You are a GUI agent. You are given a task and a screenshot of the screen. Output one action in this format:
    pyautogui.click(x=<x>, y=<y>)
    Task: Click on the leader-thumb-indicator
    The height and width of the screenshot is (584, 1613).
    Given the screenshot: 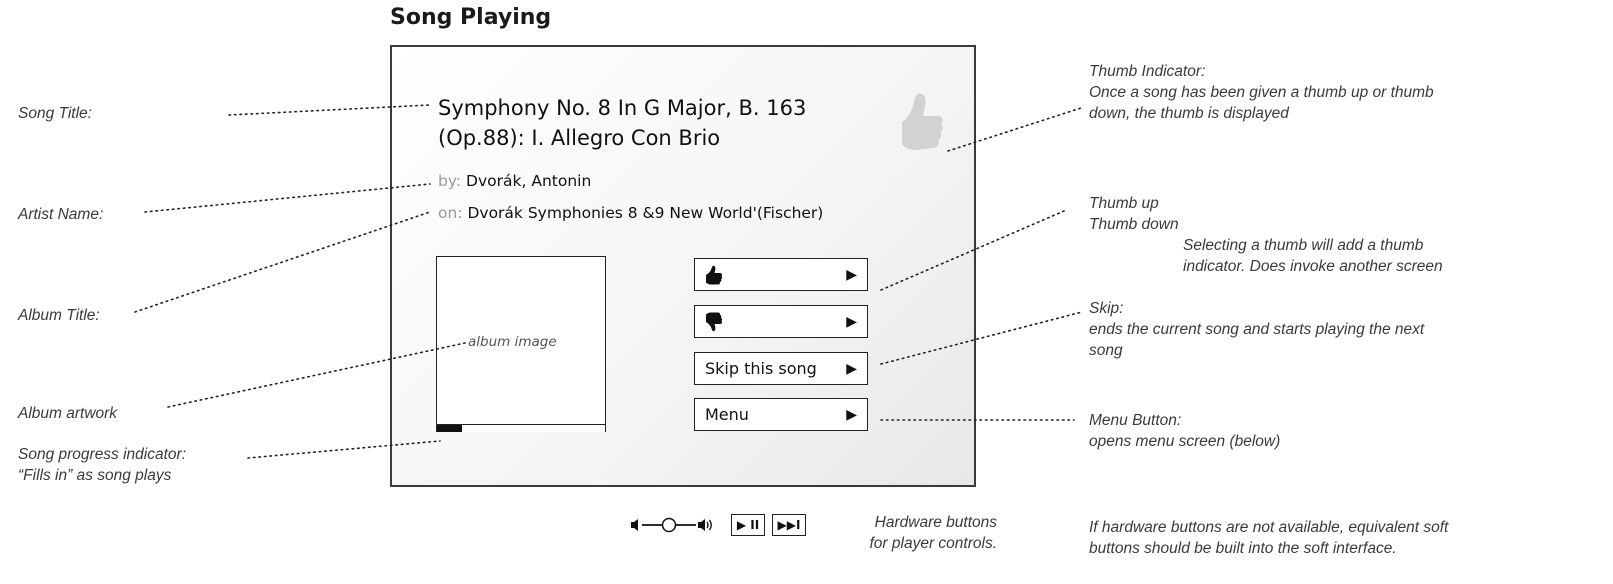 What is the action you would take?
    pyautogui.click(x=1014, y=129)
    